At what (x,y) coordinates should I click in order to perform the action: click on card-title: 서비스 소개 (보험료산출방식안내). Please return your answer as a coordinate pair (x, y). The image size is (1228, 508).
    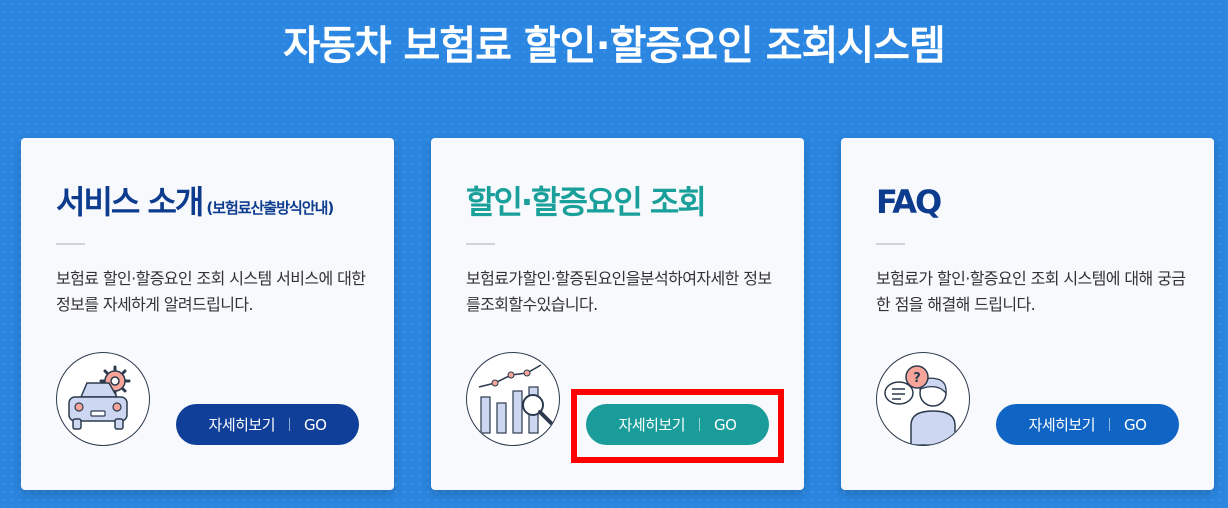
    Looking at the image, I should click on (195, 205).